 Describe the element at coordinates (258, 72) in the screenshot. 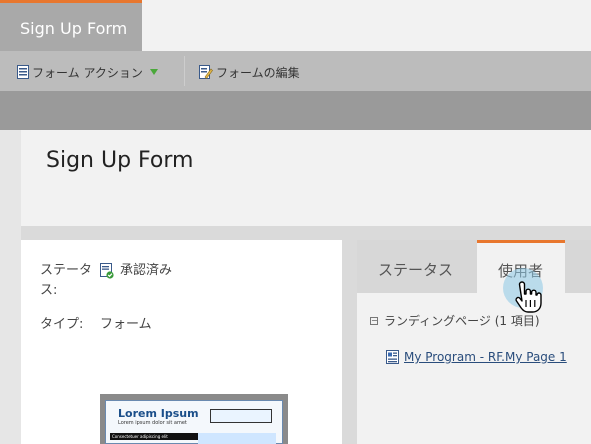

I see `edit-form-label: フォームの編集` at that location.